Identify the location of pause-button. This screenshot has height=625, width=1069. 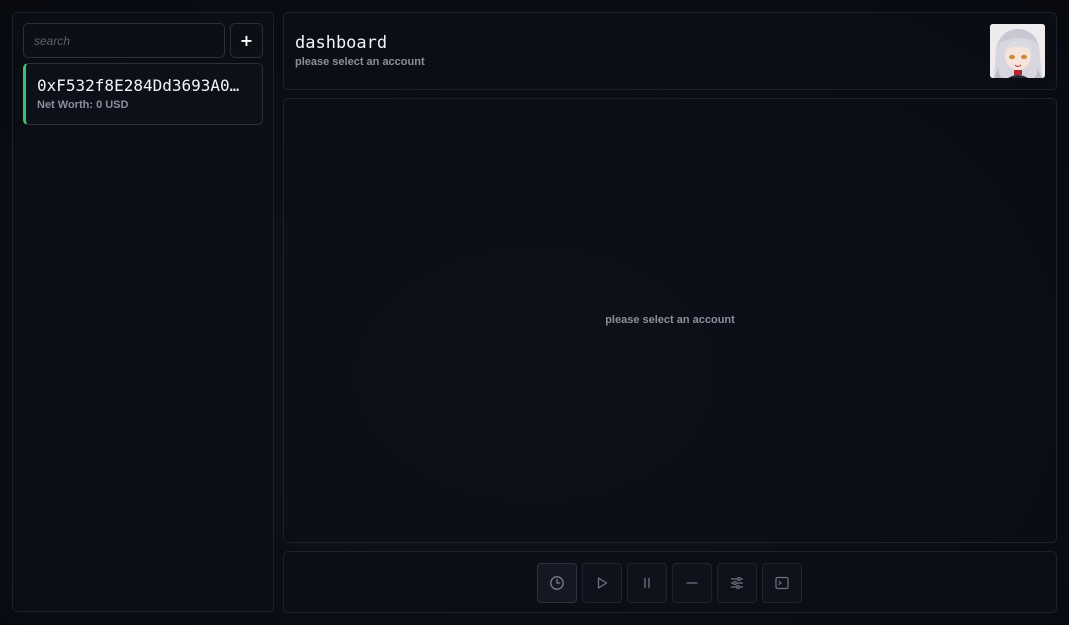
(647, 583).